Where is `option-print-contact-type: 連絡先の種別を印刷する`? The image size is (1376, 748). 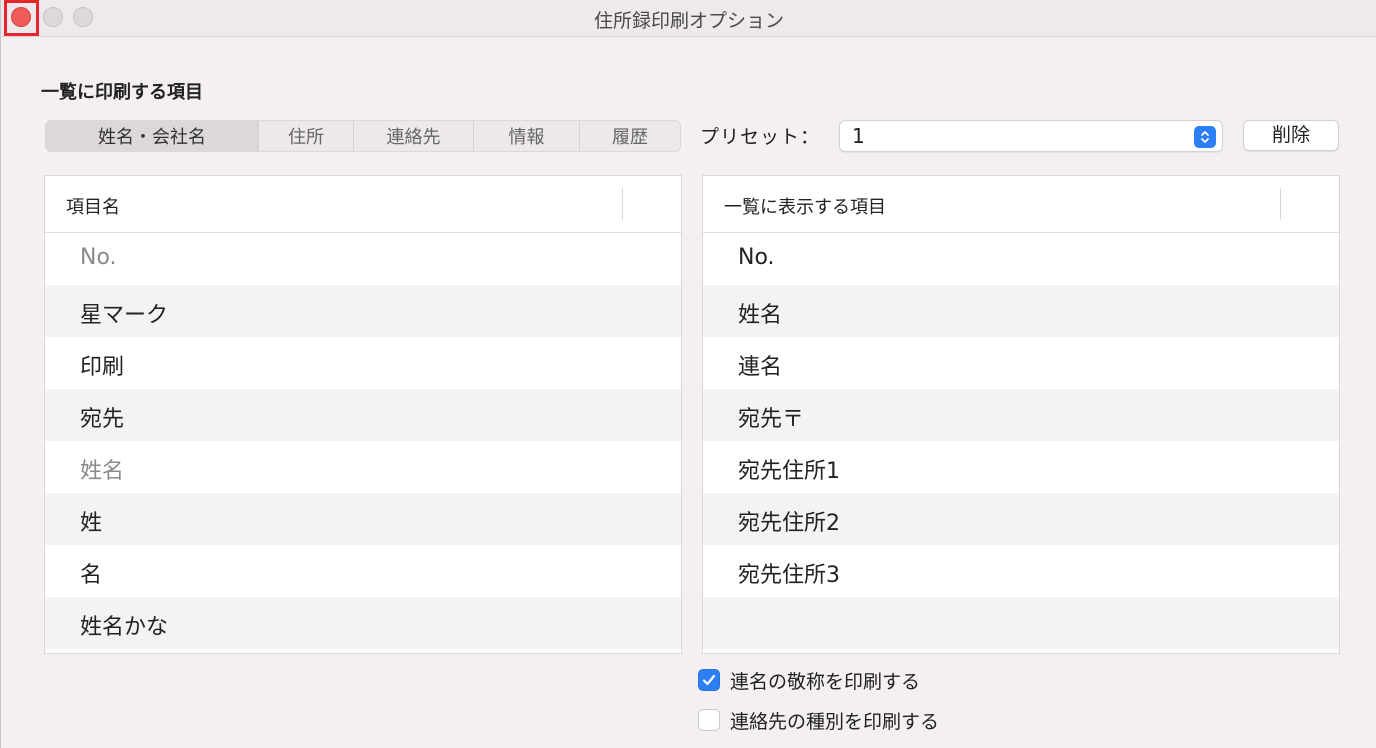
option-print-contact-type: 連絡先の種別を印刷する is located at coordinates (818, 720).